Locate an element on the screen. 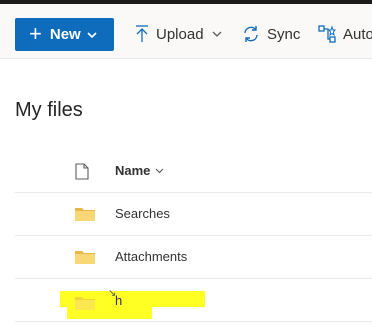 This screenshot has width=372, height=331. automate-button: Auto is located at coordinates (345, 34).